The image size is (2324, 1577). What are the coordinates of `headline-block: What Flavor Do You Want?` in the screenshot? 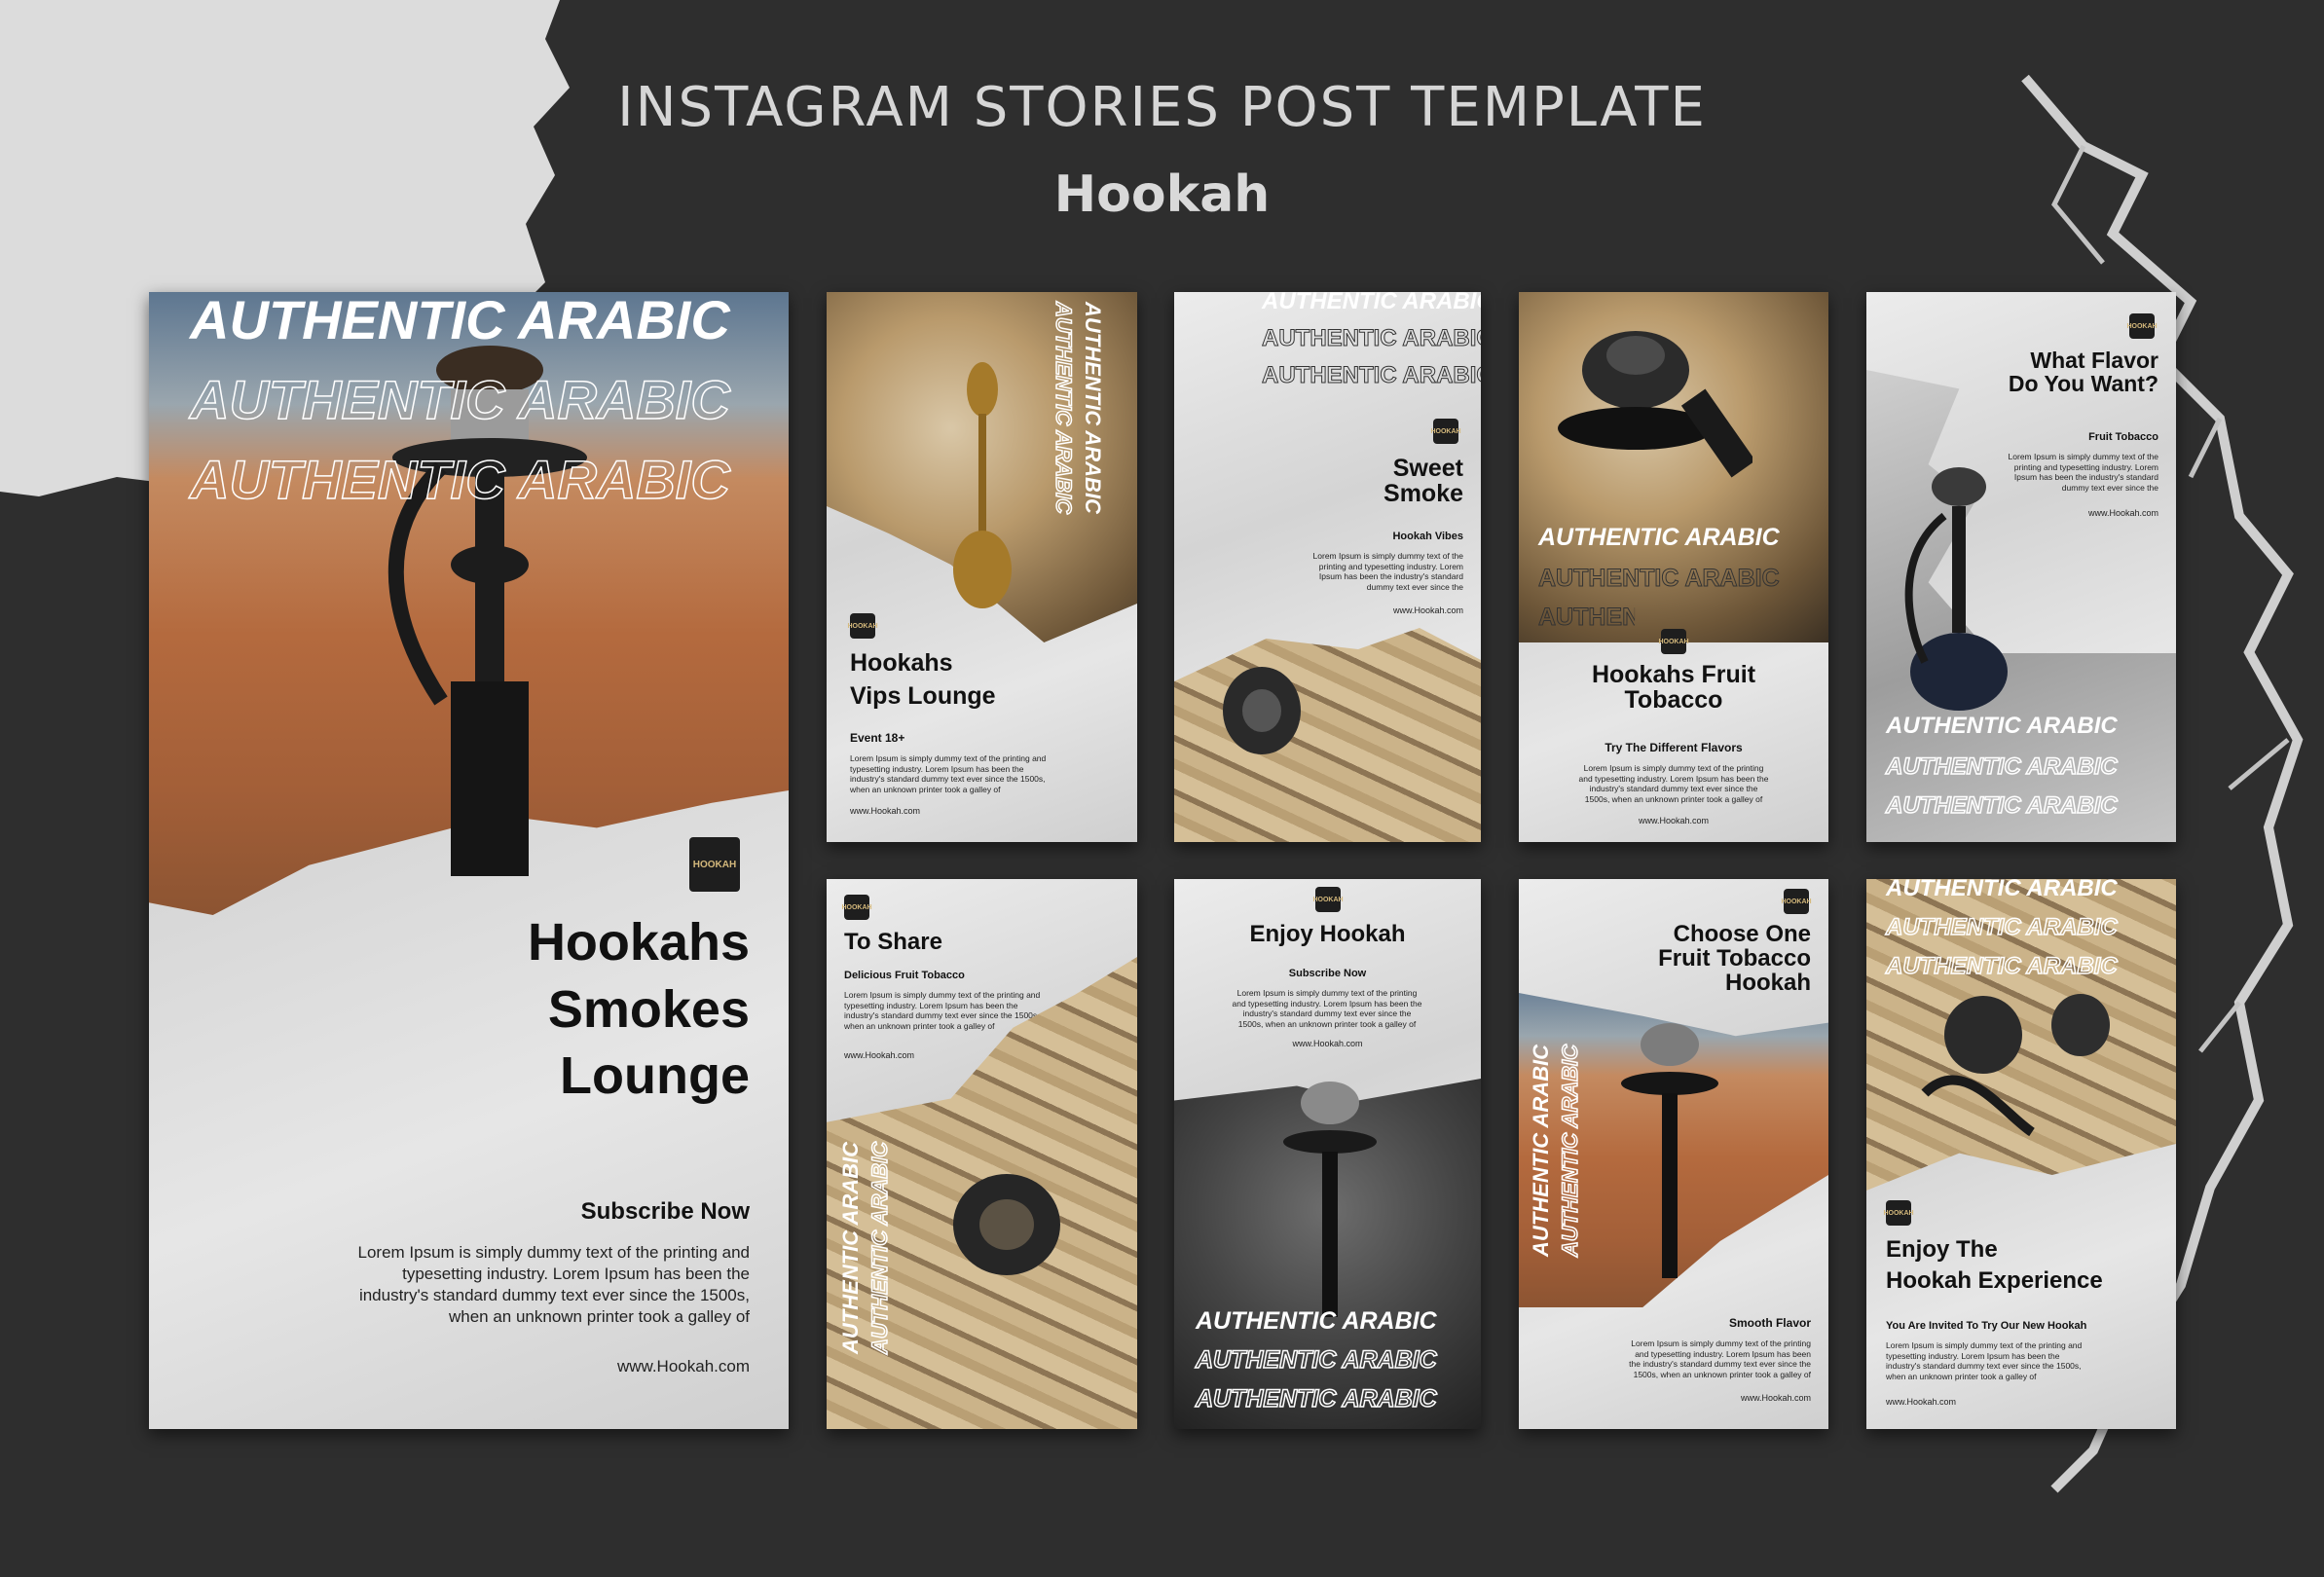 It's located at (2083, 371).